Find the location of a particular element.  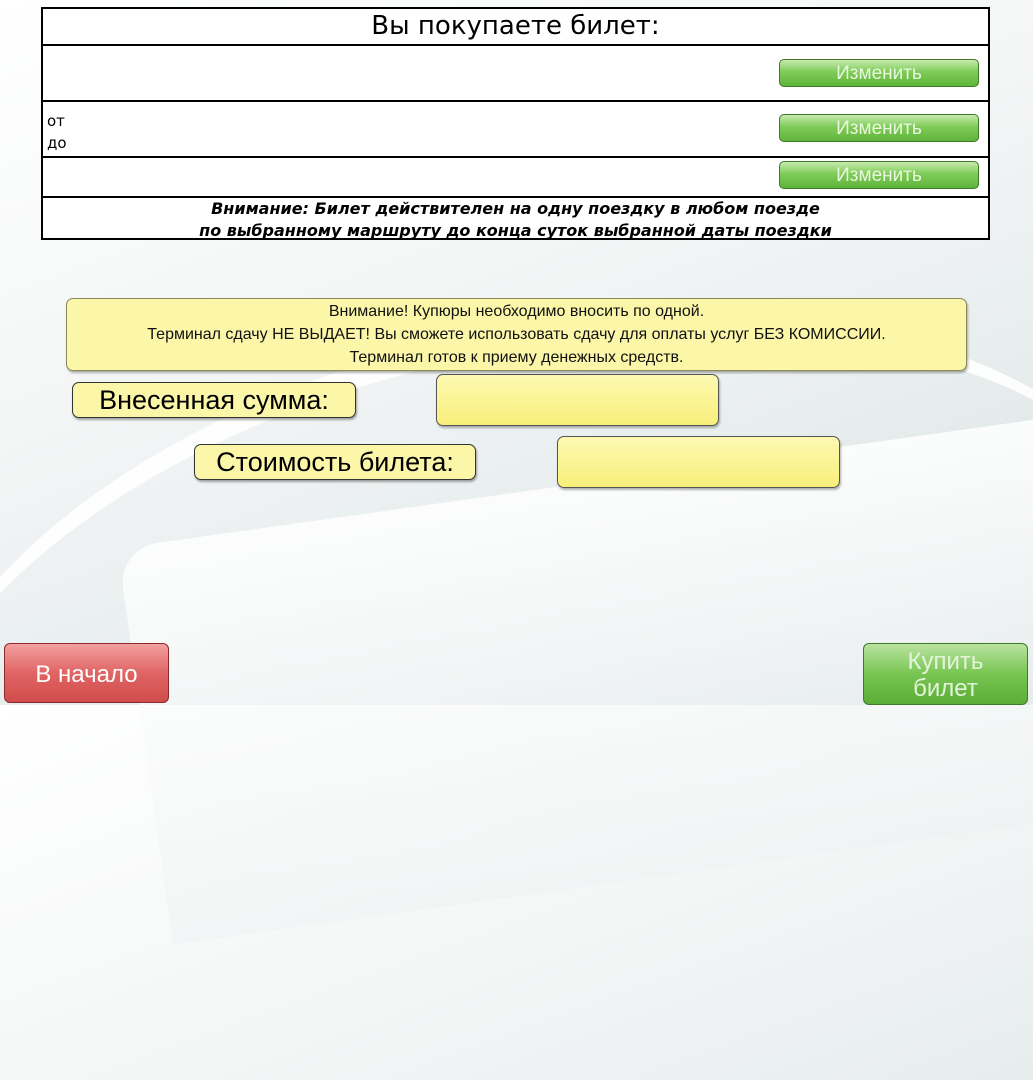

change-date-button: Изменить is located at coordinates (879, 73).